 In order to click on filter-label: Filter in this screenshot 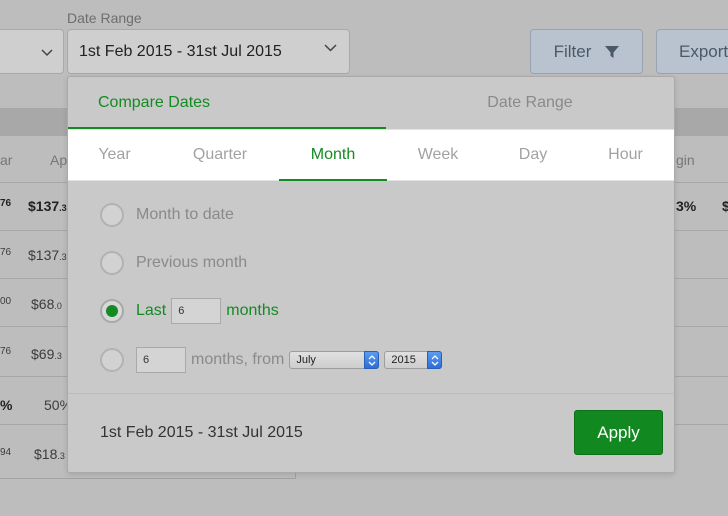, I will do `click(572, 51)`.